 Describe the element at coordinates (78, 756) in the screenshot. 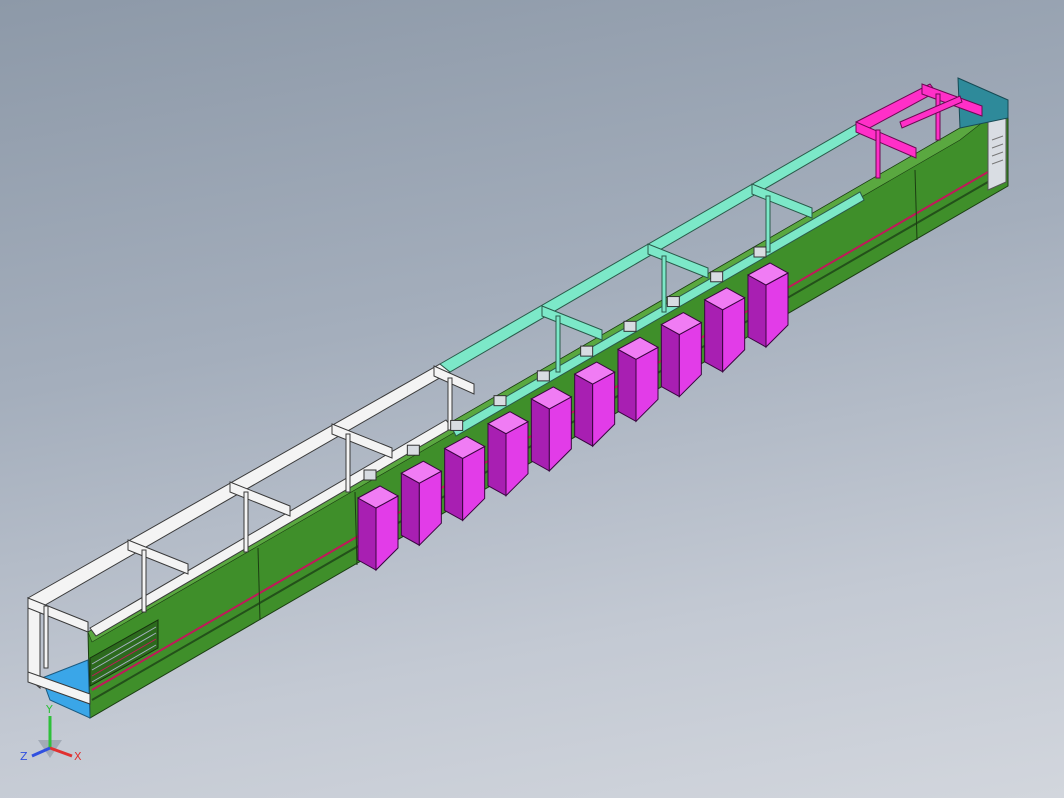

I see `triad-x-label: X` at that location.